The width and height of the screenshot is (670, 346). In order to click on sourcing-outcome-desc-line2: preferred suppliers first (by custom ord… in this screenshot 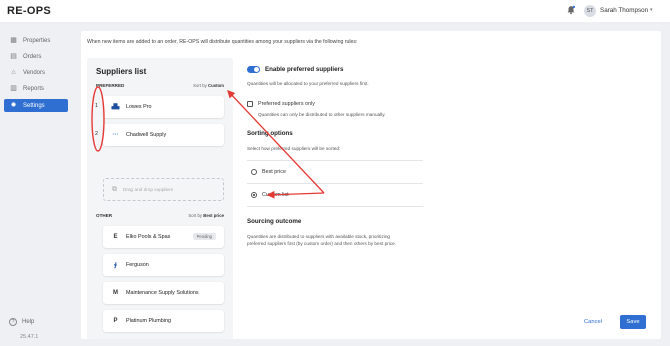, I will do `click(322, 243)`.